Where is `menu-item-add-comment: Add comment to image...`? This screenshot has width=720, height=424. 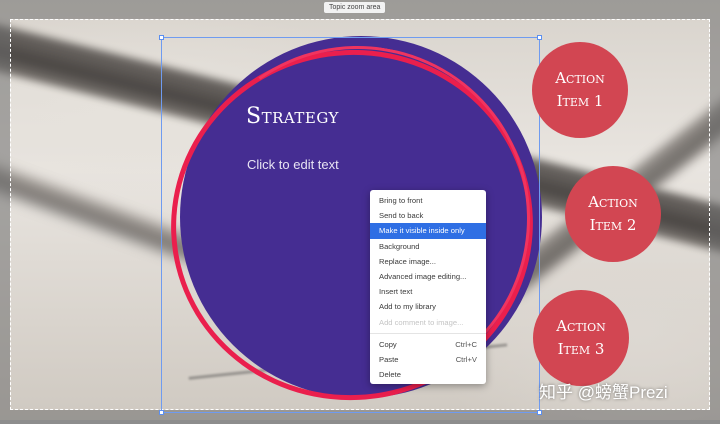
menu-item-add-comment: Add comment to image... is located at coordinates (428, 322).